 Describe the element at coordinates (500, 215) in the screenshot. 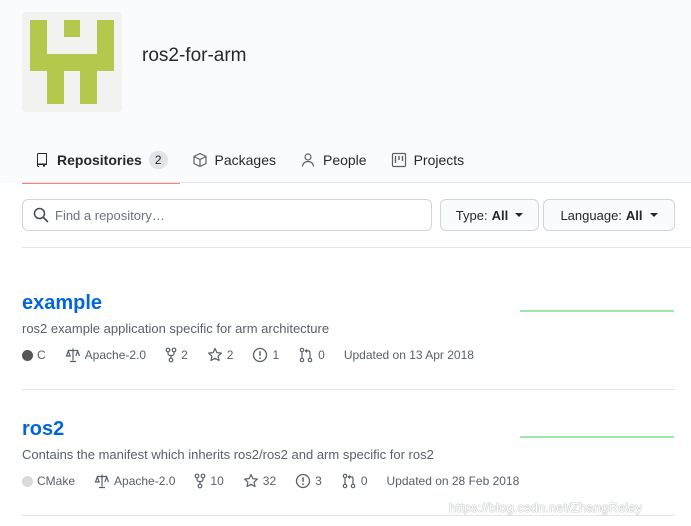

I see `type-filter-value: All` at that location.